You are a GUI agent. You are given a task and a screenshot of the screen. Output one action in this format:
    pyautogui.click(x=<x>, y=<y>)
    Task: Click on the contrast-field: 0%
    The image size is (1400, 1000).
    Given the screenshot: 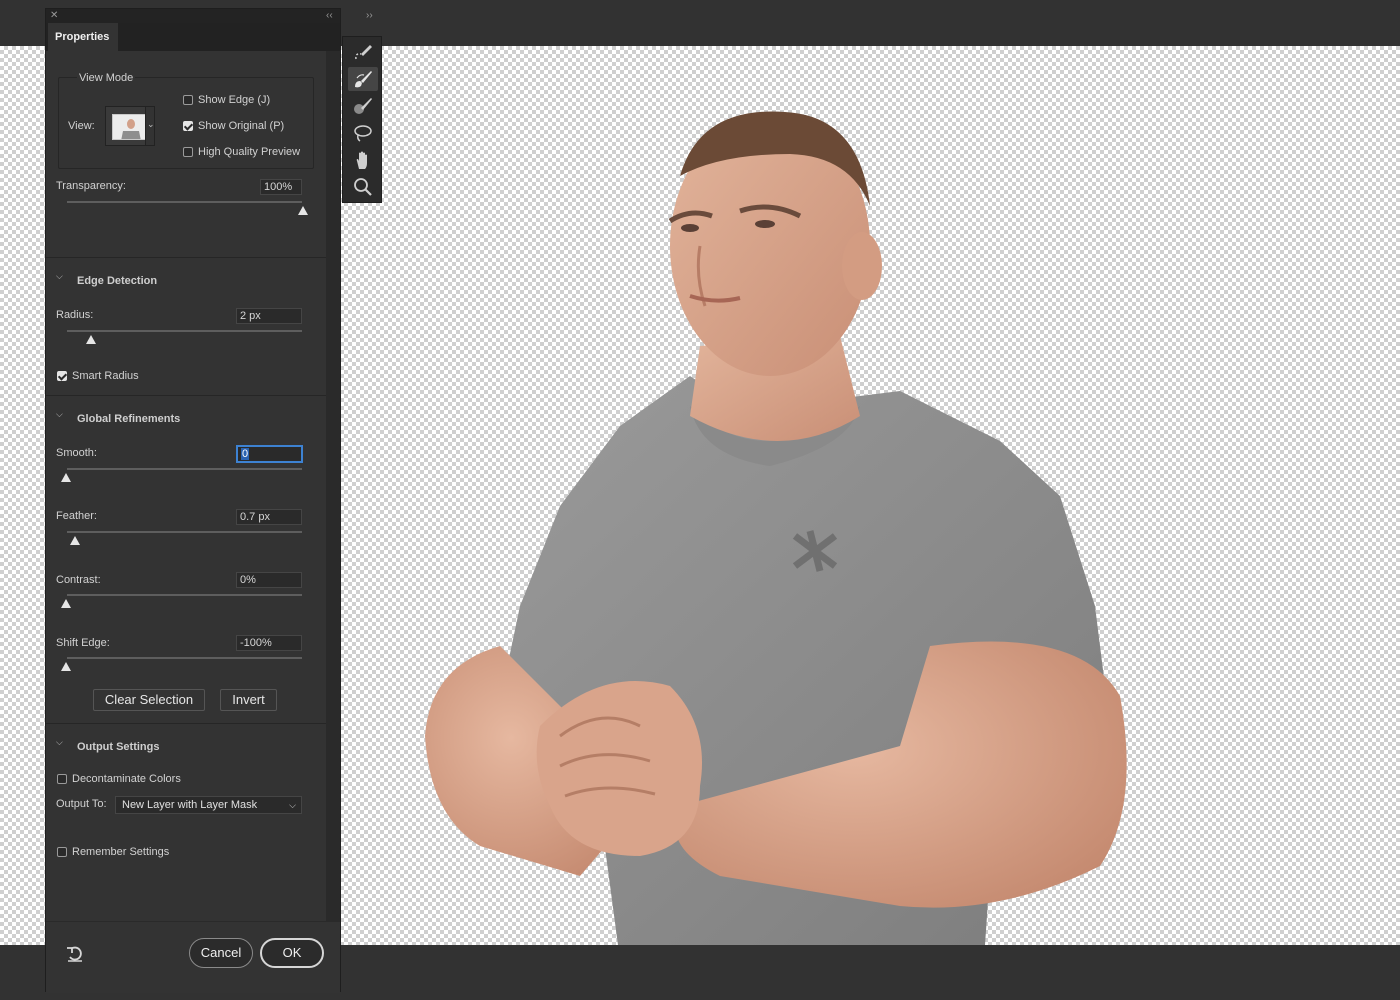 What is the action you would take?
    pyautogui.click(x=269, y=580)
    